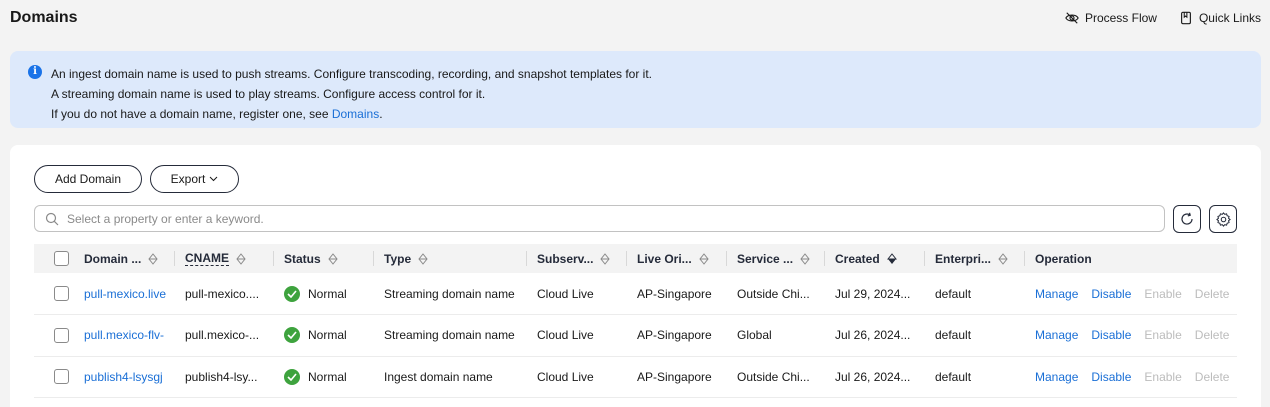  I want to click on quick-links-link: Quick Links, so click(1220, 18).